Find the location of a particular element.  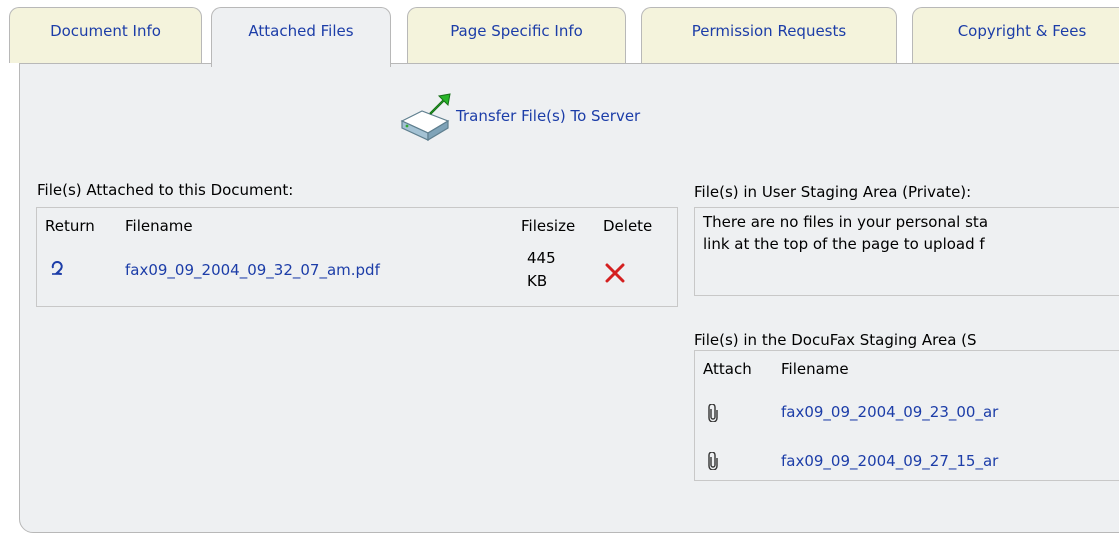

column-header-return: Return is located at coordinates (70, 226).